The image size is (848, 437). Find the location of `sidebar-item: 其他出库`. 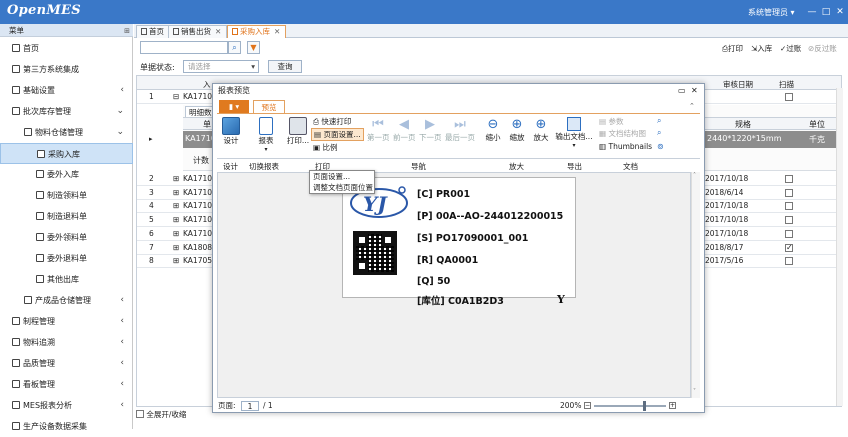

sidebar-item: 其他出库 is located at coordinates (66, 279).